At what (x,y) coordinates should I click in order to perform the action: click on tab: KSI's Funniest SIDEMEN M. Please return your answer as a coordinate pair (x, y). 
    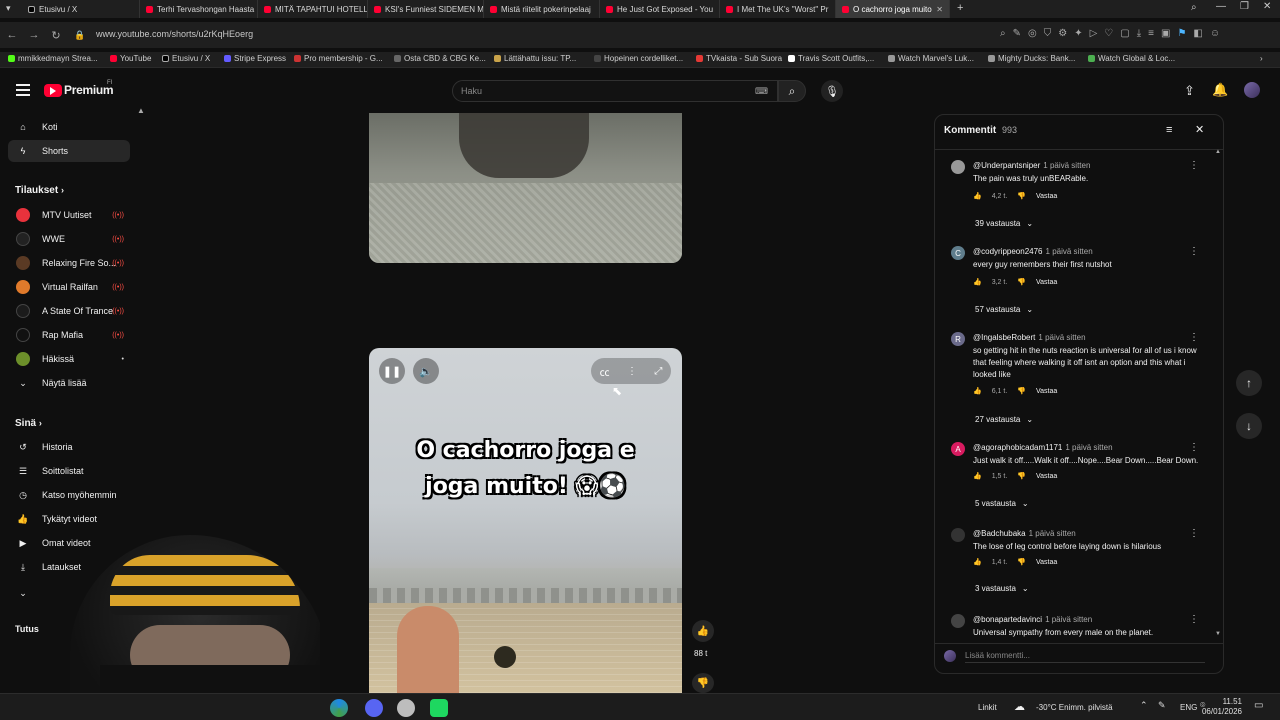
    Looking at the image, I should click on (426, 9).